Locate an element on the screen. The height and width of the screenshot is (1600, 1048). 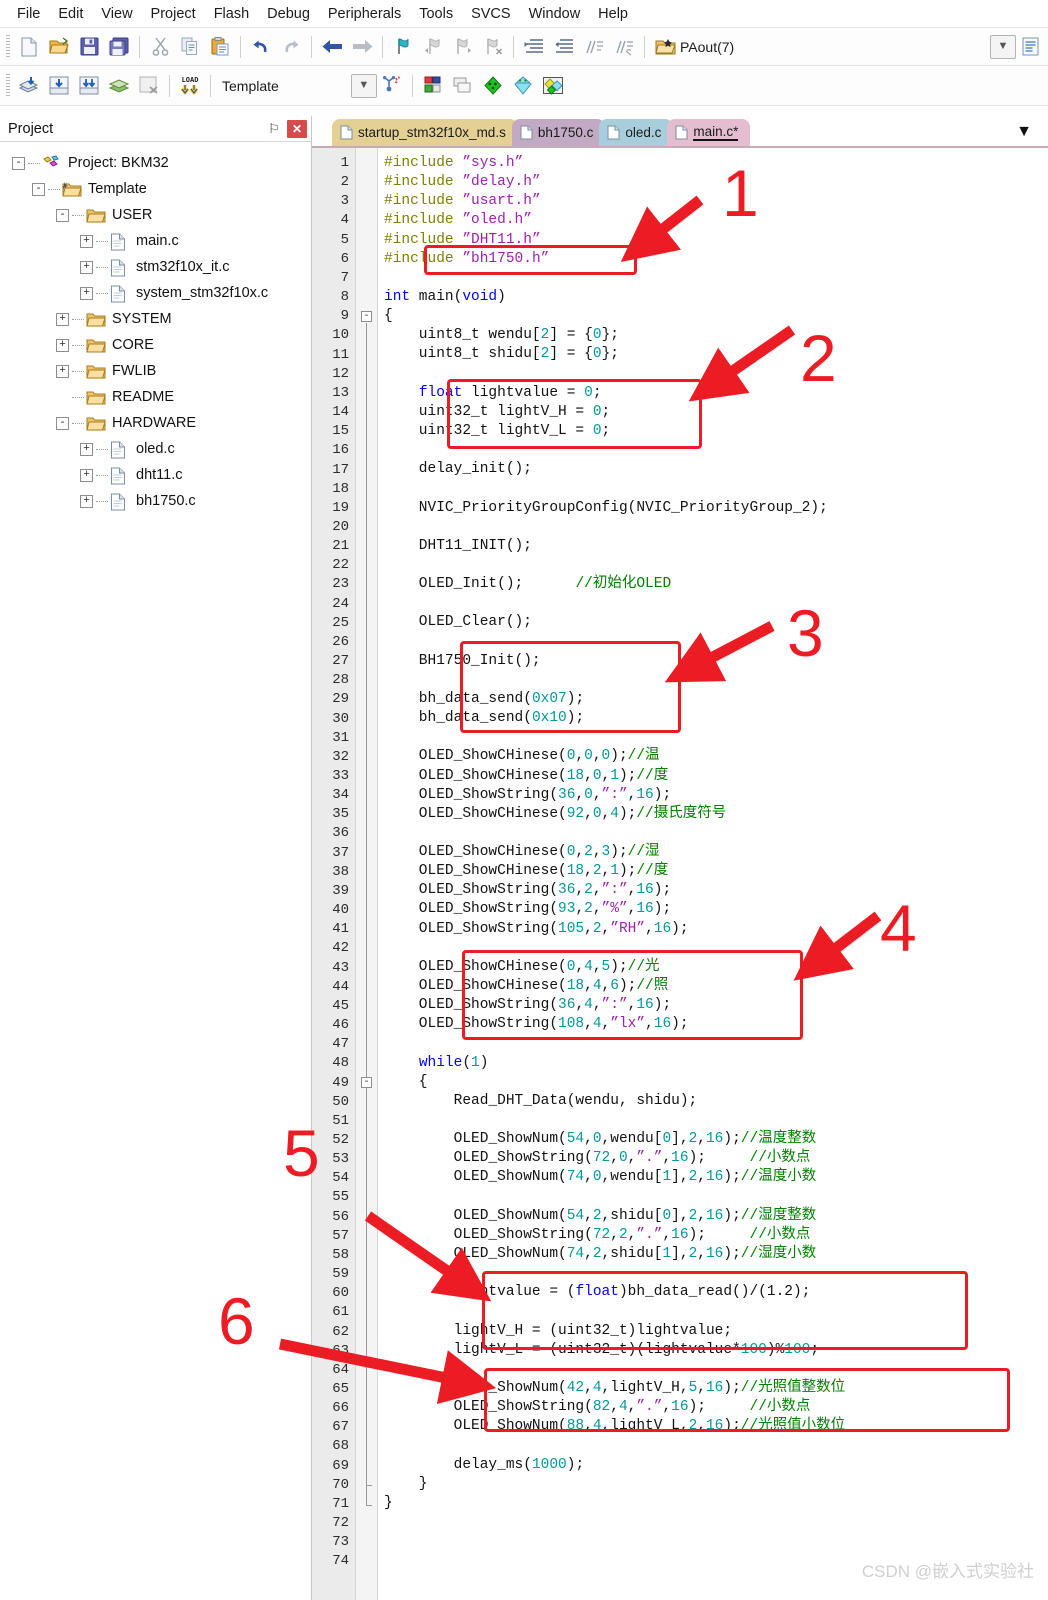
code-line: uint32_t lightV_H = 0; is located at coordinates (716, 412).